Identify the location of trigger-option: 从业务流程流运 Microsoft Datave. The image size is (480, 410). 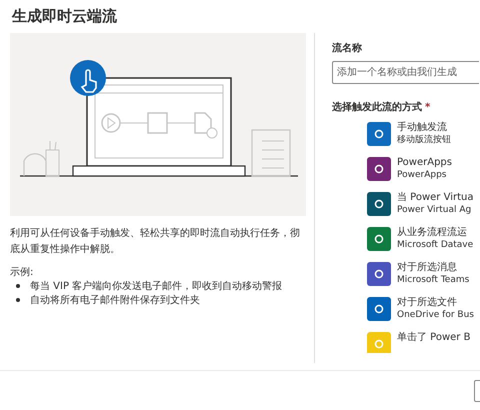
(423, 243).